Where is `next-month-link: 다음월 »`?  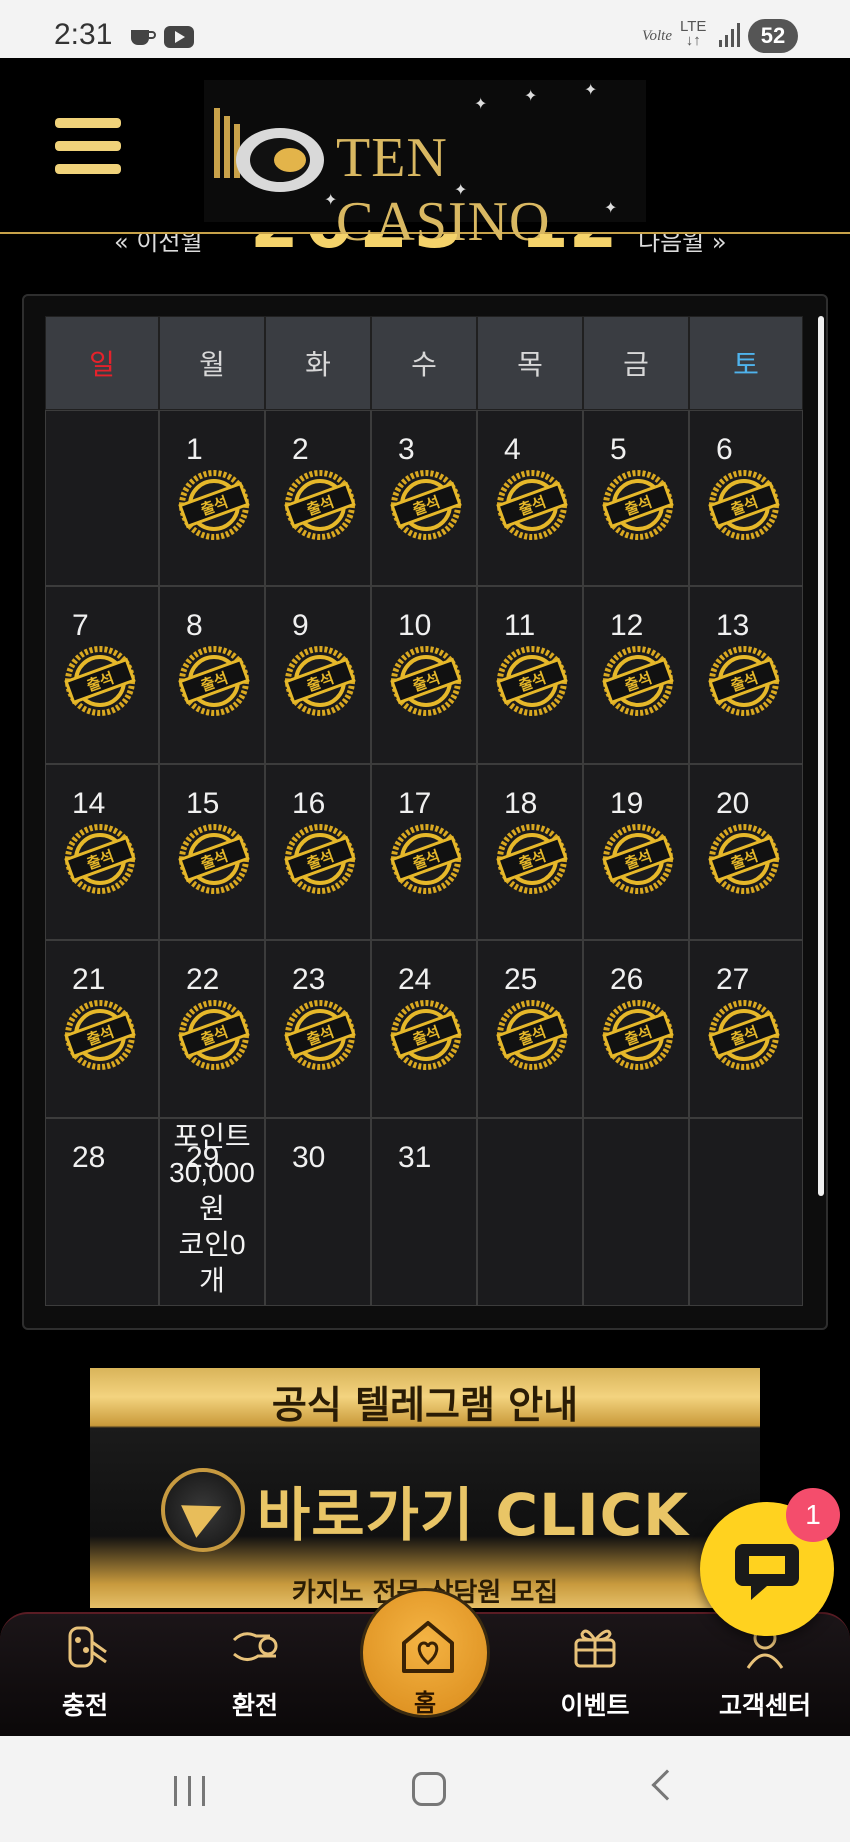 next-month-link: 다음월 » is located at coordinates (682, 244).